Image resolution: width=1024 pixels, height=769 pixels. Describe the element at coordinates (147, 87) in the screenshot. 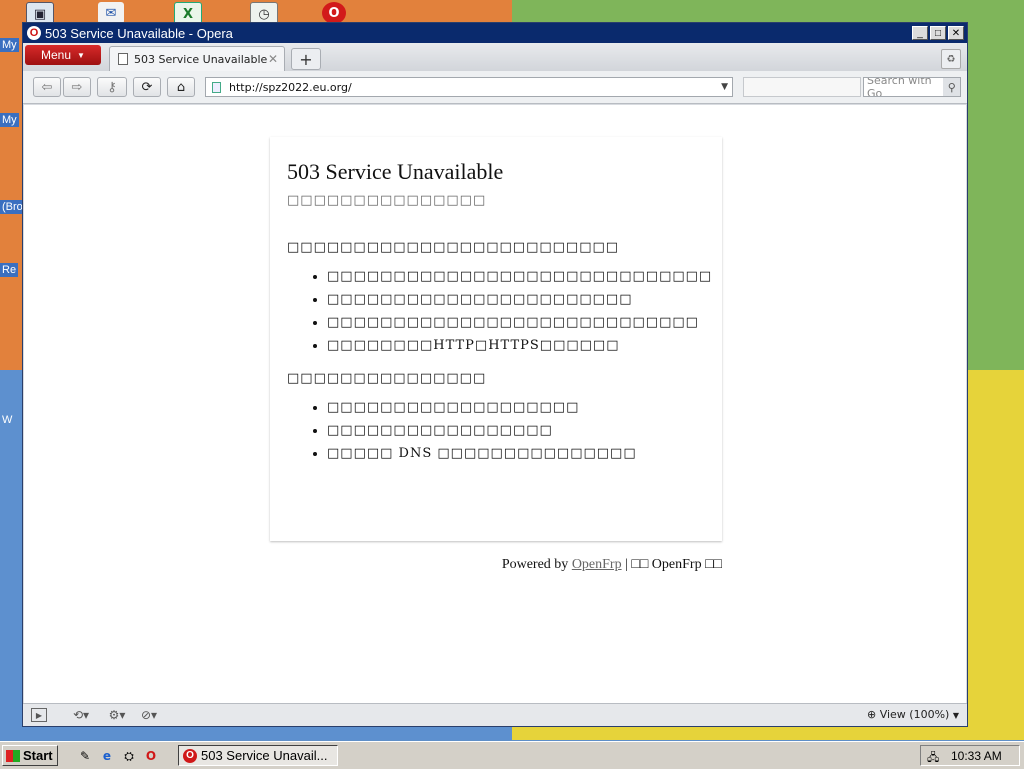

I see `reload-button: ⟳` at that location.